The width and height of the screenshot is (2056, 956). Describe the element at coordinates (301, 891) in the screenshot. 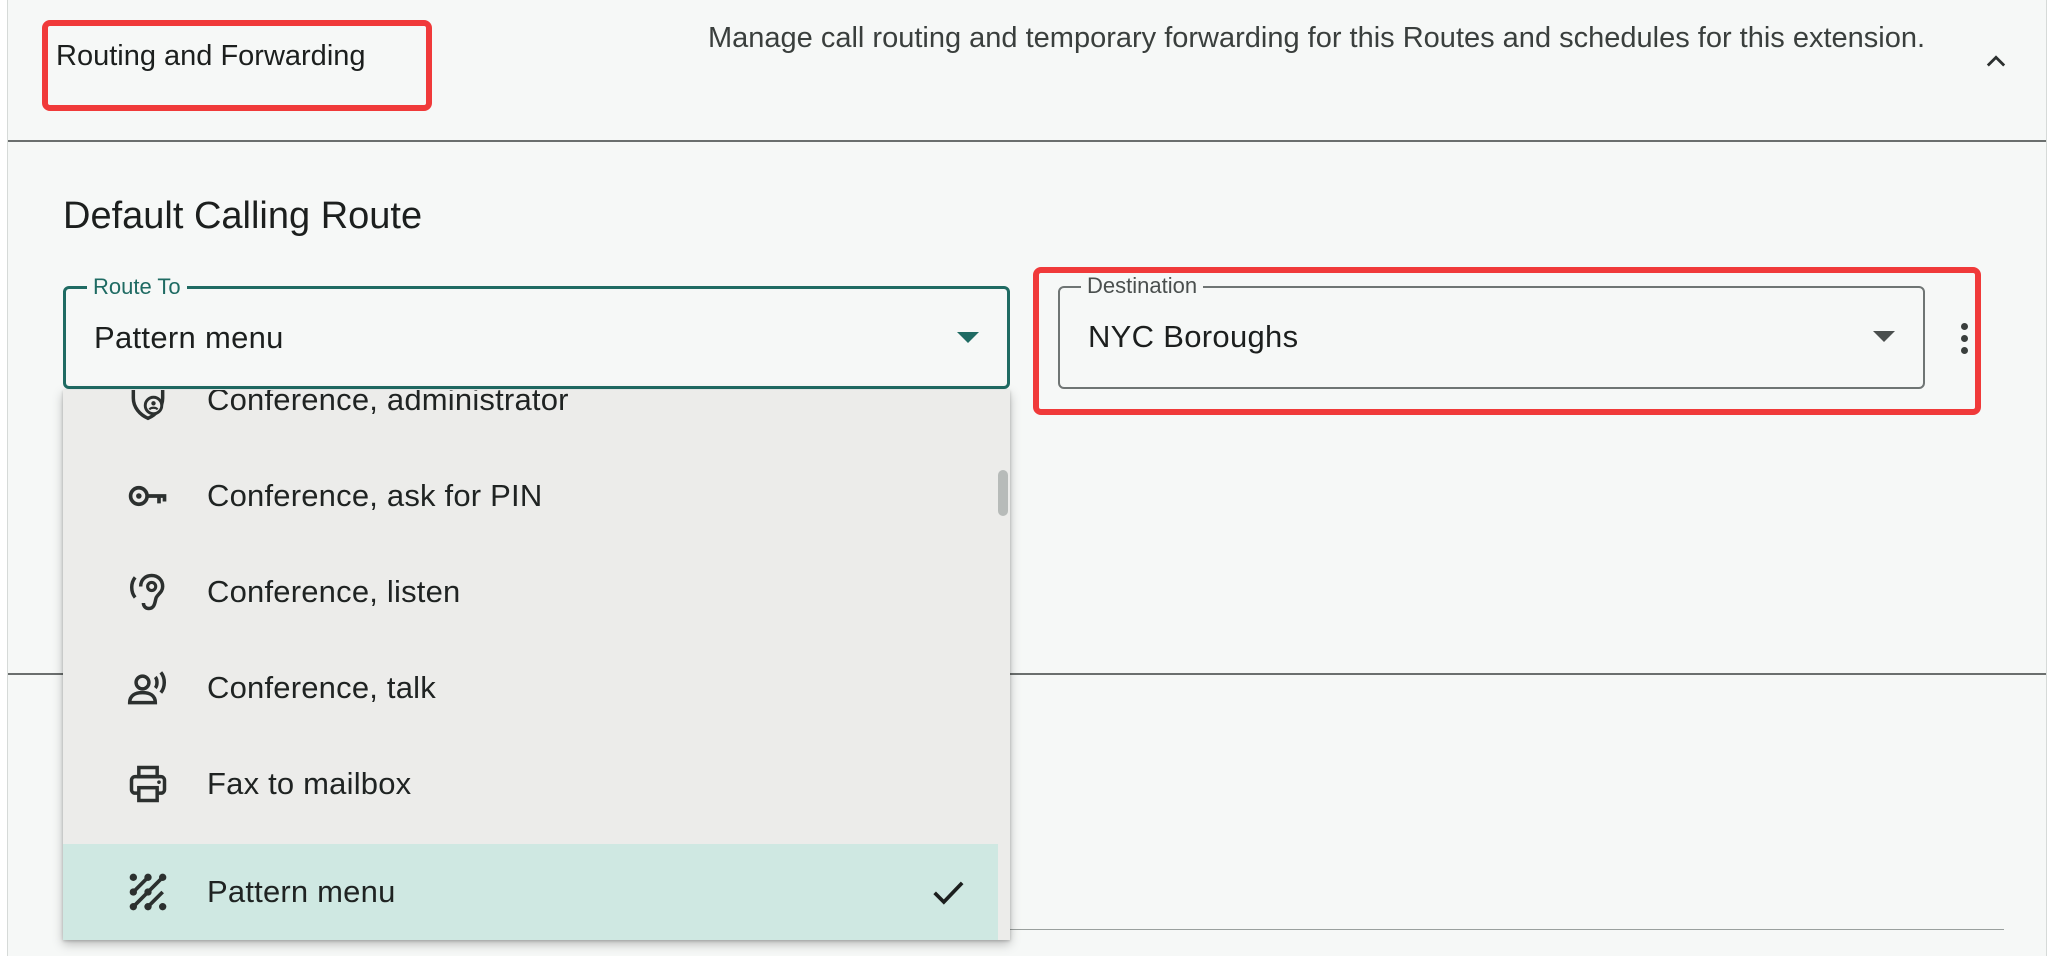

I see `menu-item-label: Pattern menu` at that location.